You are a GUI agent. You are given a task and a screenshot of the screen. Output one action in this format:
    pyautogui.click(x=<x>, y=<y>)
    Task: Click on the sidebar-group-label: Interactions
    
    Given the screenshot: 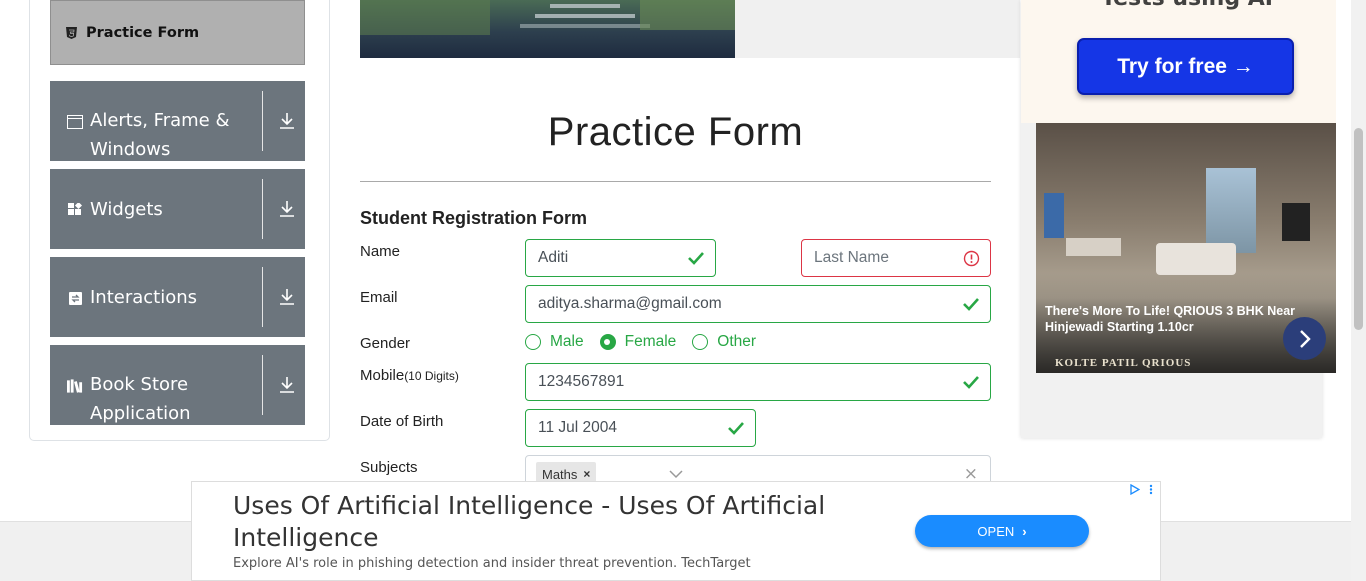 What is the action you would take?
    pyautogui.click(x=144, y=297)
    